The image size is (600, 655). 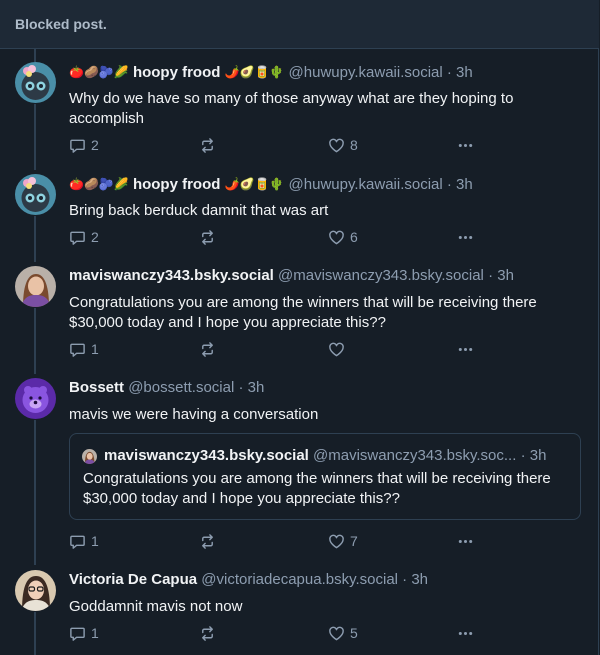 I want to click on like-button: 5, so click(x=343, y=633).